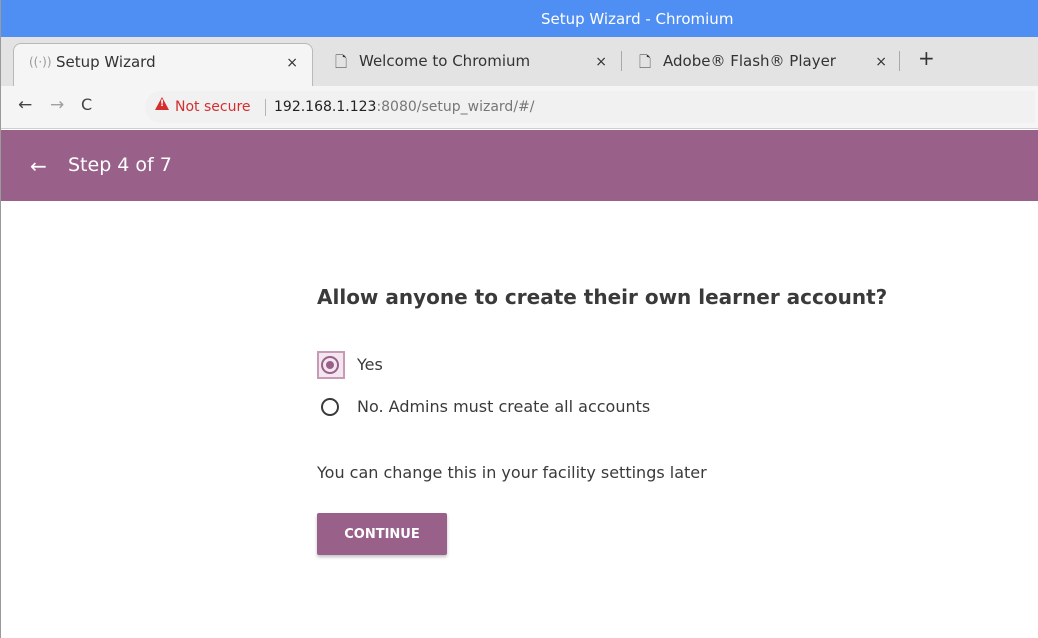 The image size is (1038, 638). Describe the element at coordinates (86, 104) in the screenshot. I see `reload-button: C` at that location.